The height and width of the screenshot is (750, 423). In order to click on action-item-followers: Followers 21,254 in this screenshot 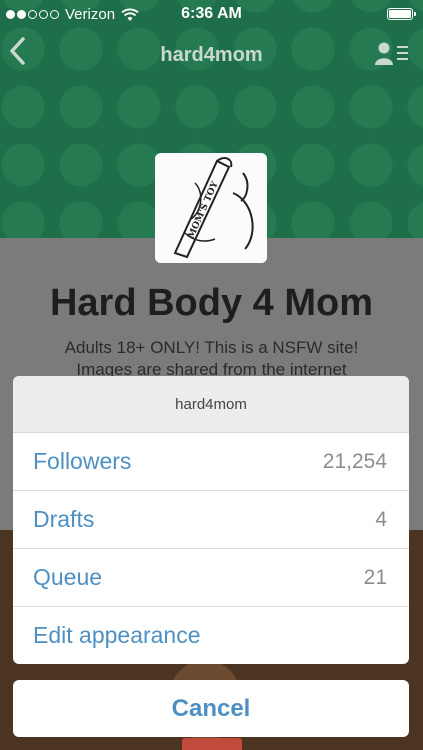, I will do `click(211, 462)`.